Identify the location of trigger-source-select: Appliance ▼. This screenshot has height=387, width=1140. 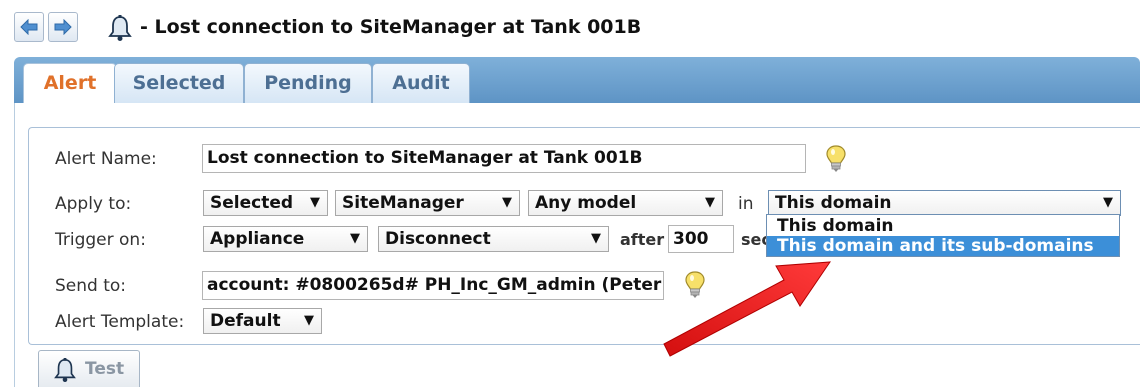
(285, 239).